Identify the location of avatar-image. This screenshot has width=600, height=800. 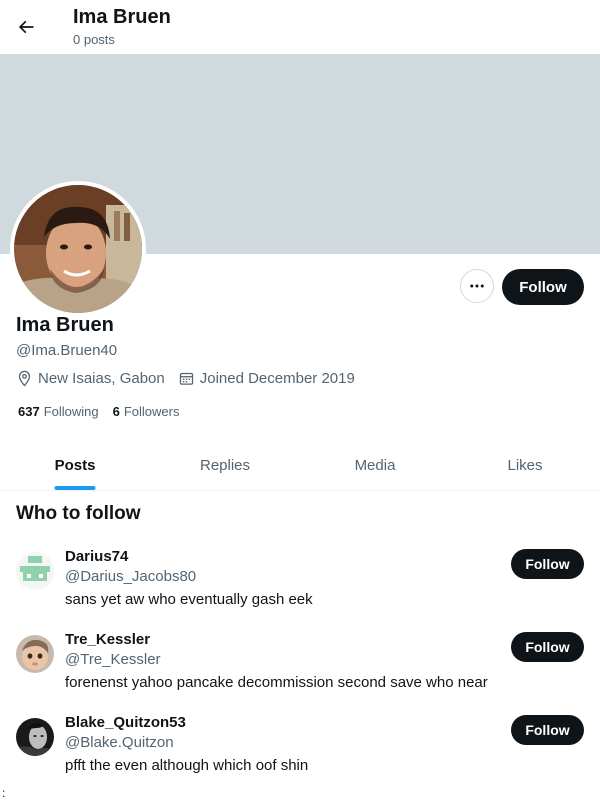
(78, 249).